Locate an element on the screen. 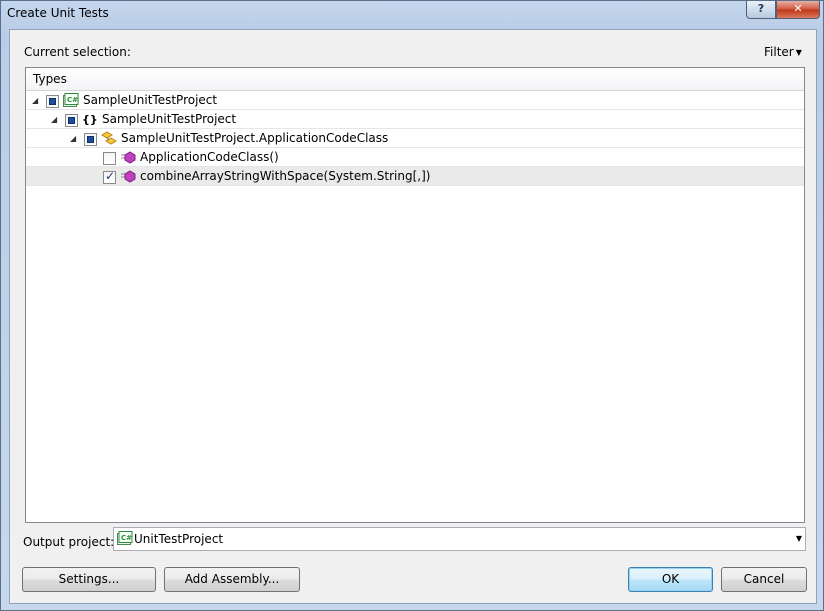  tree-row: ◢ C# SampleUnitTestProject is located at coordinates (415, 100).